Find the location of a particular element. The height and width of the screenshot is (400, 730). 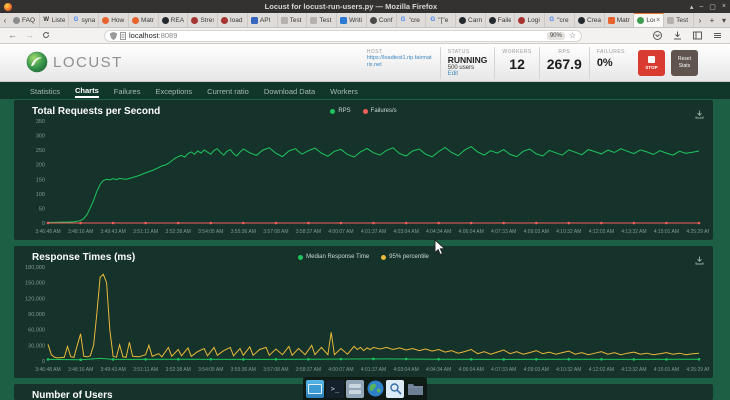

new-tab-button: + is located at coordinates (712, 20).